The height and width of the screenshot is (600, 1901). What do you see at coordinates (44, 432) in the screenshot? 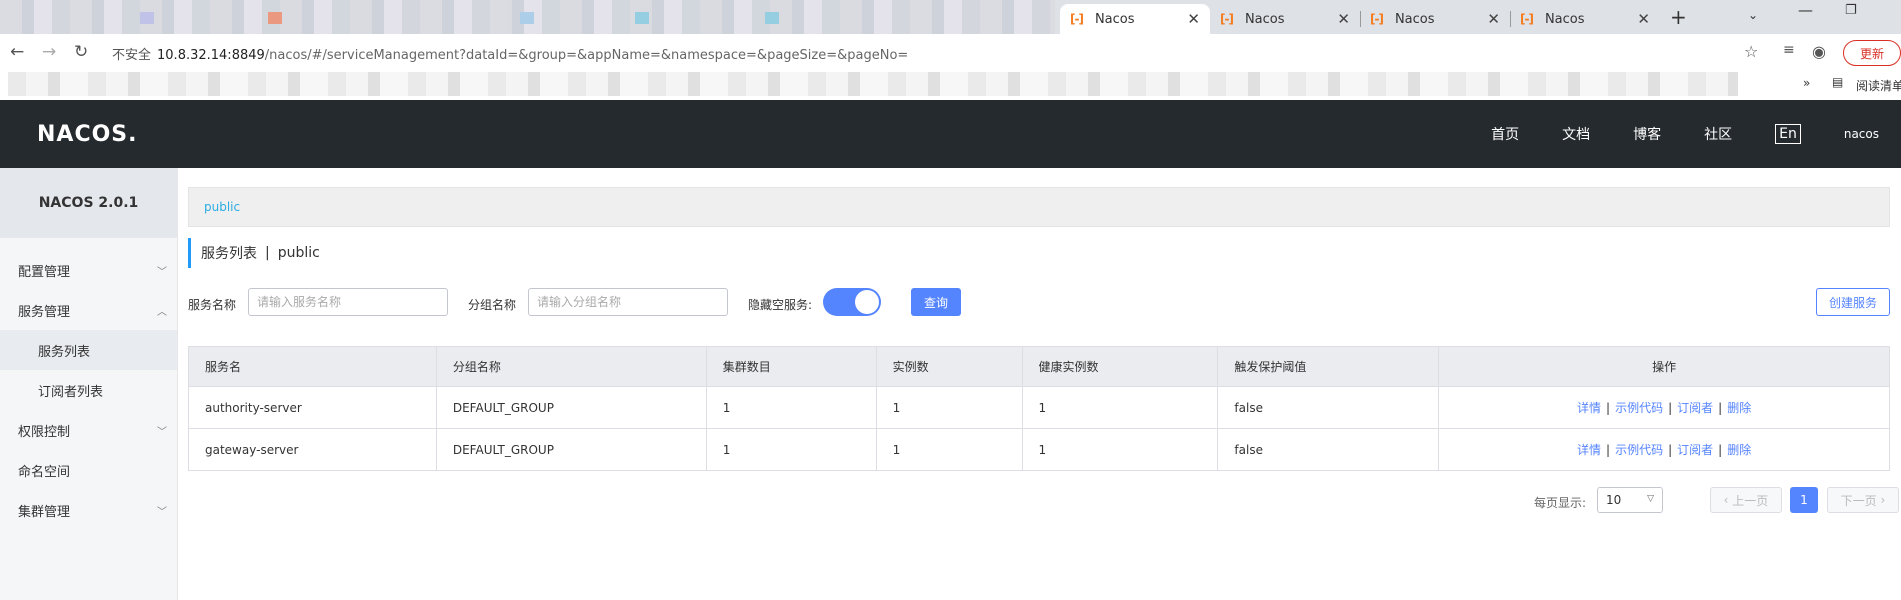
I see `sidebar-item-label: 权限控制` at bounding box center [44, 432].